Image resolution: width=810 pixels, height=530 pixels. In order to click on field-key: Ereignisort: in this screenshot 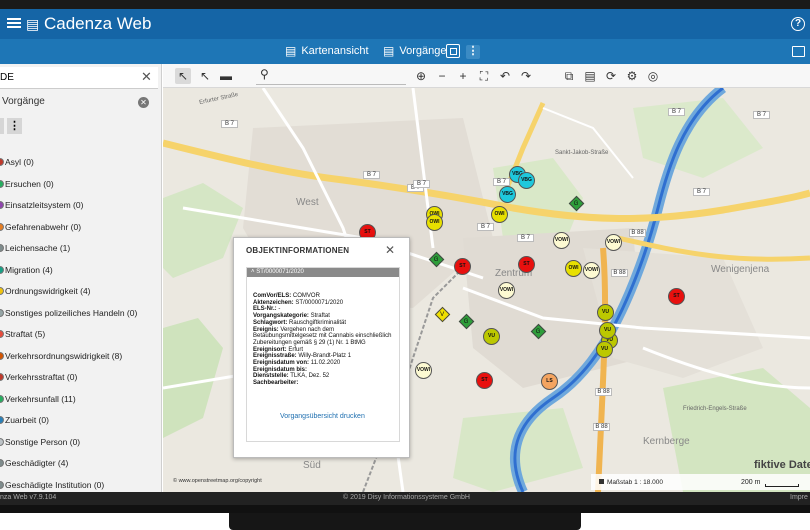, I will do `click(270, 349)`.